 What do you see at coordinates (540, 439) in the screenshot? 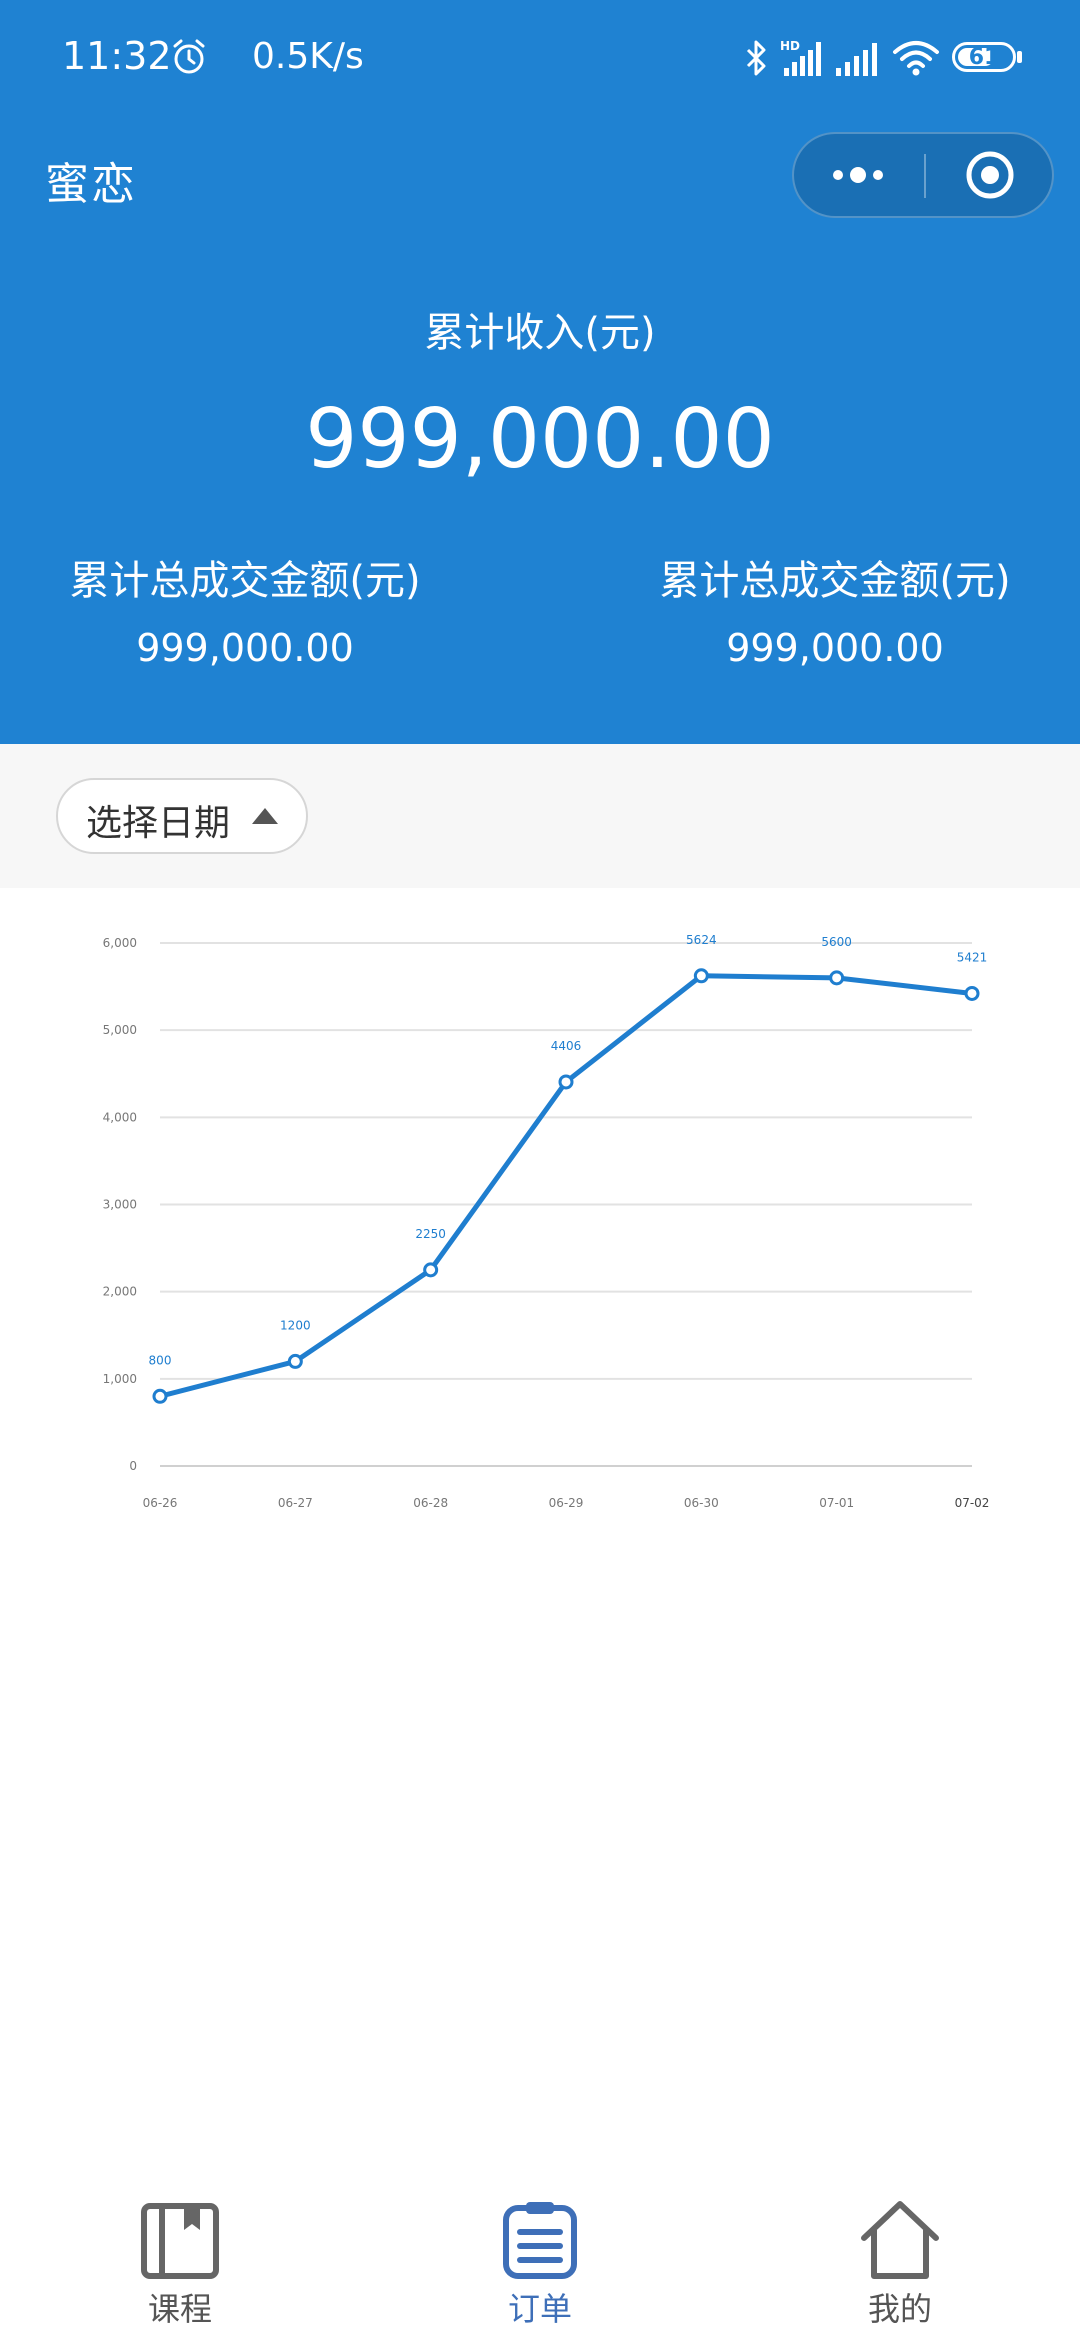
I see `income-value: 999,000.00` at bounding box center [540, 439].